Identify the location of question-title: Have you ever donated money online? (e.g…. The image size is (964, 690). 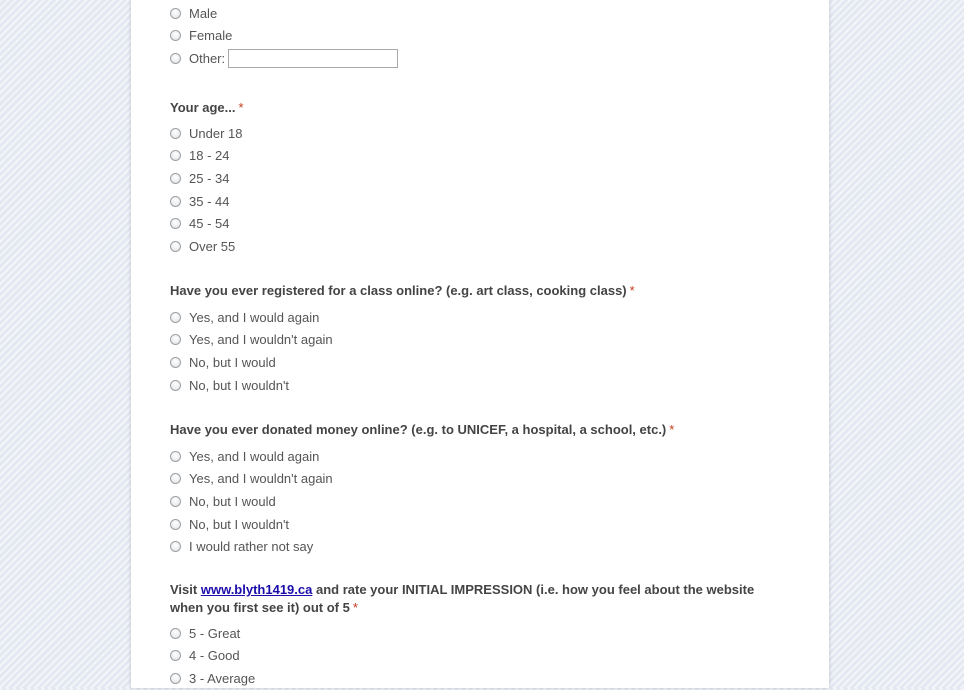
(480, 430).